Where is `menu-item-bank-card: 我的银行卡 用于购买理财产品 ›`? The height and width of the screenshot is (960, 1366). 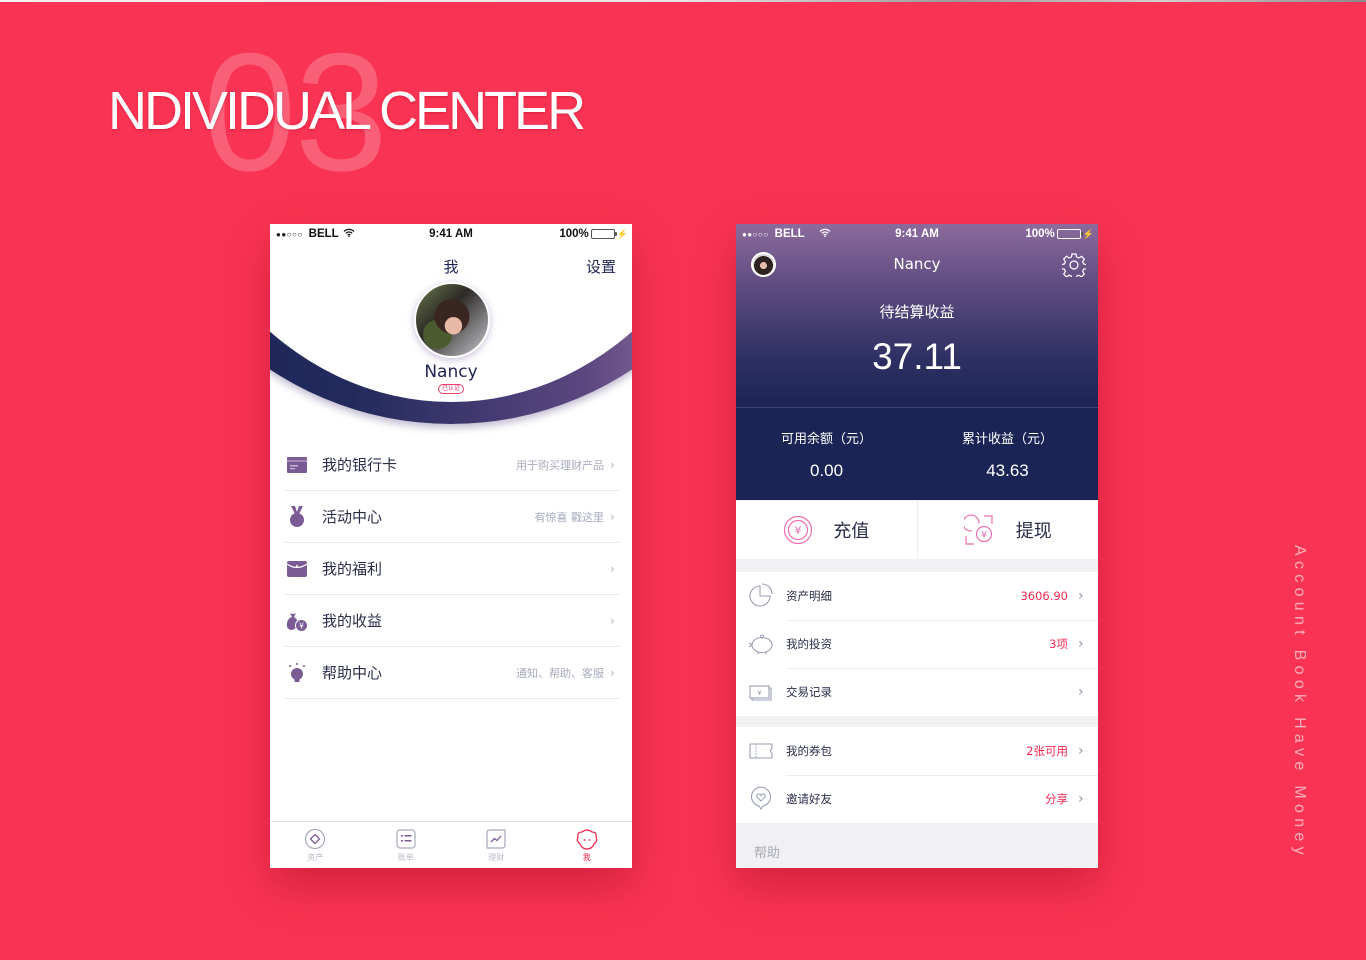 menu-item-bank-card: 我的银行卡 用于购买理财产品 › is located at coordinates (452, 465).